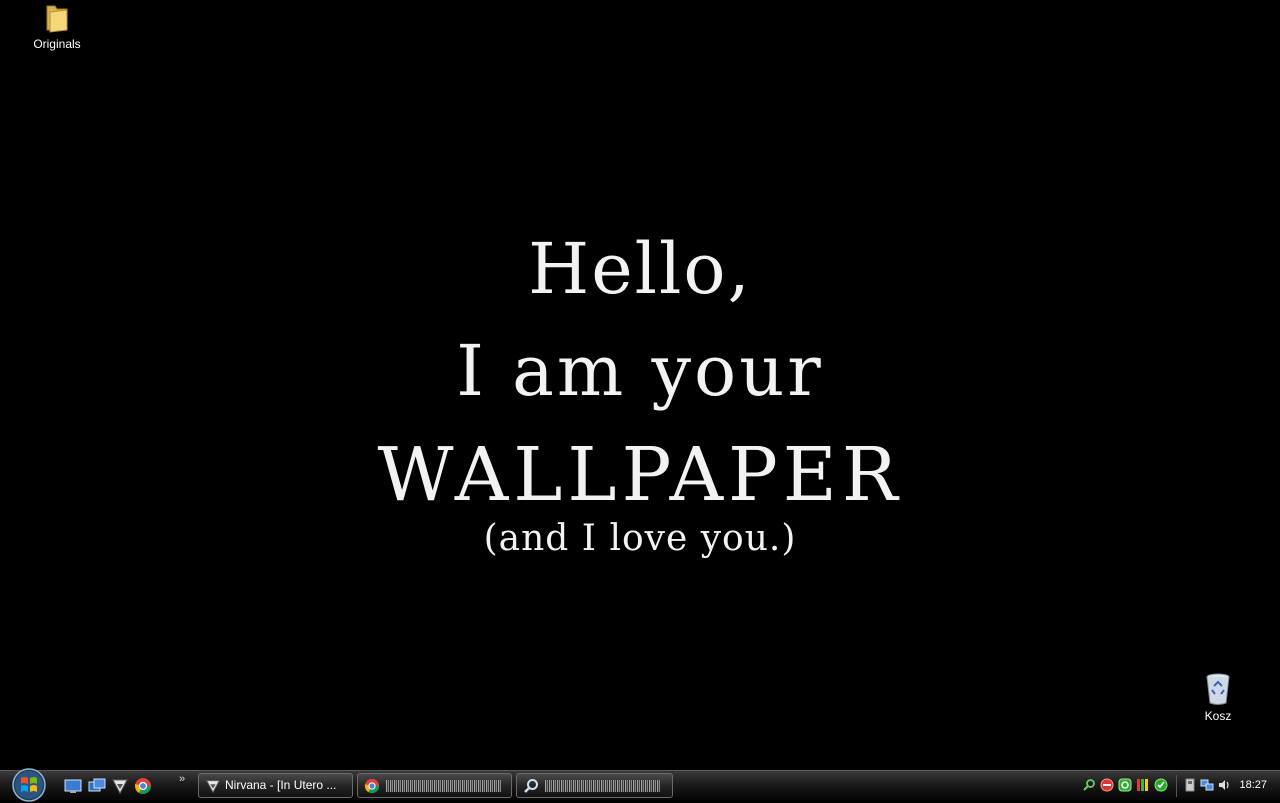  What do you see at coordinates (1161, 785) in the screenshot?
I see `update-tray-icon` at bounding box center [1161, 785].